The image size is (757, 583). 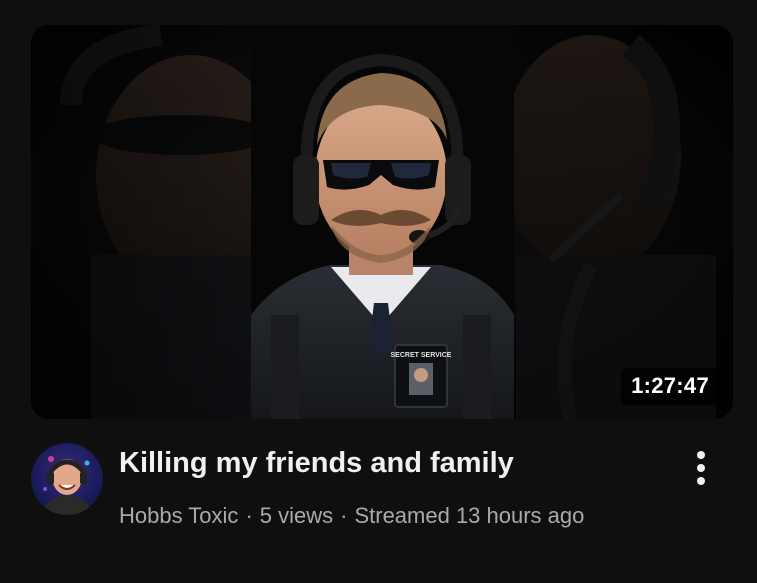 What do you see at coordinates (67, 479) in the screenshot?
I see `channel-avatar` at bounding box center [67, 479].